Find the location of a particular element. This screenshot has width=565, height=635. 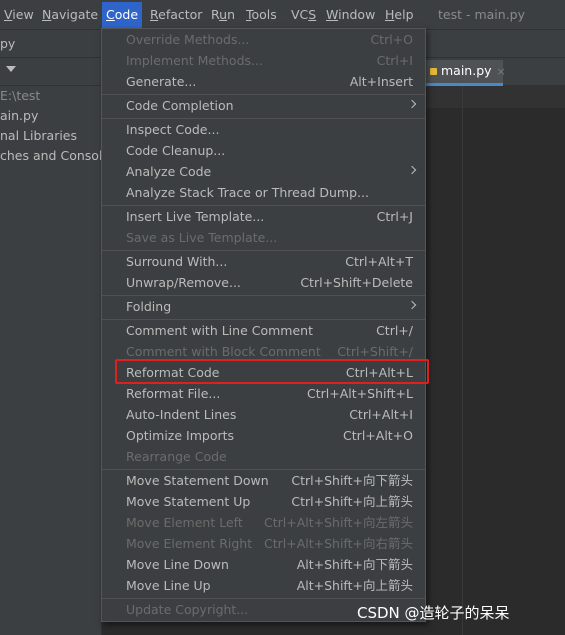

tree-item-external-libraries: nal Libraries is located at coordinates (50, 136).